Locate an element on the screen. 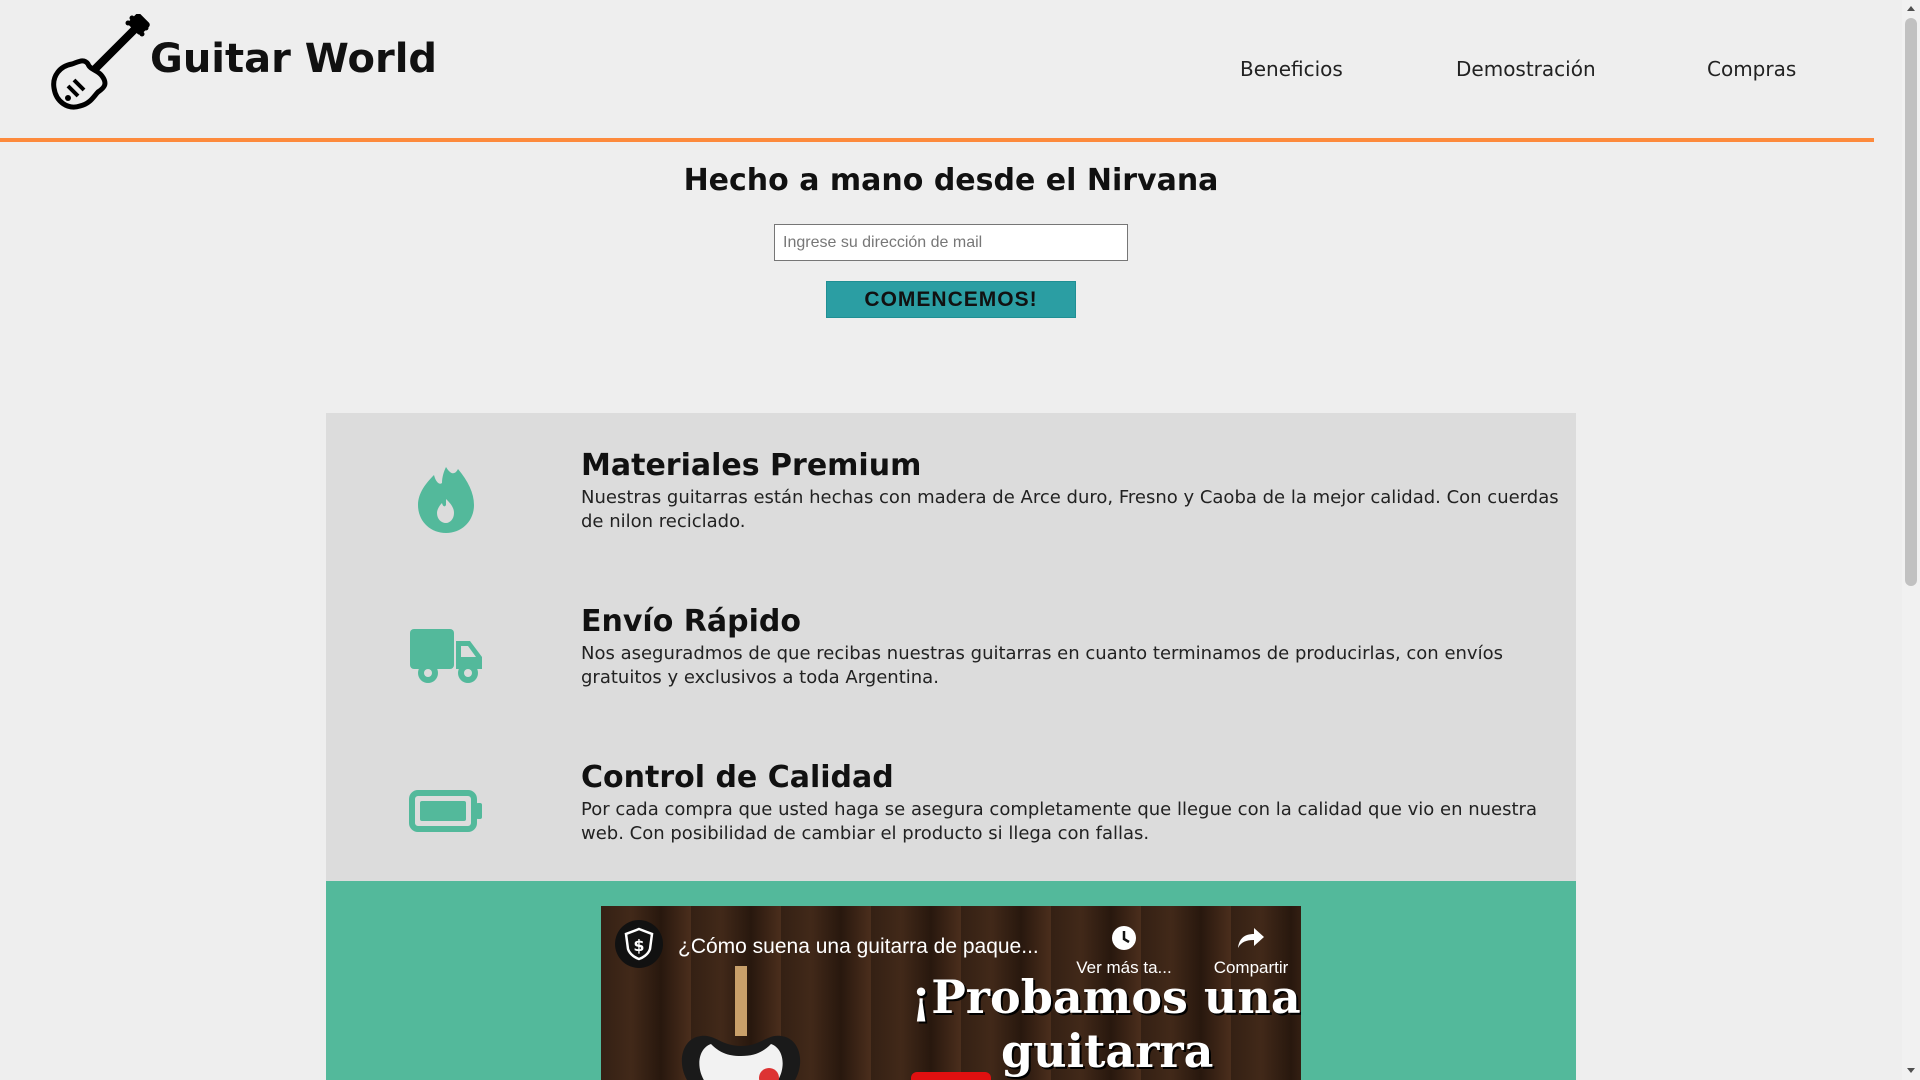 The image size is (1920, 1080). guitar-icon is located at coordinates (100, 63).